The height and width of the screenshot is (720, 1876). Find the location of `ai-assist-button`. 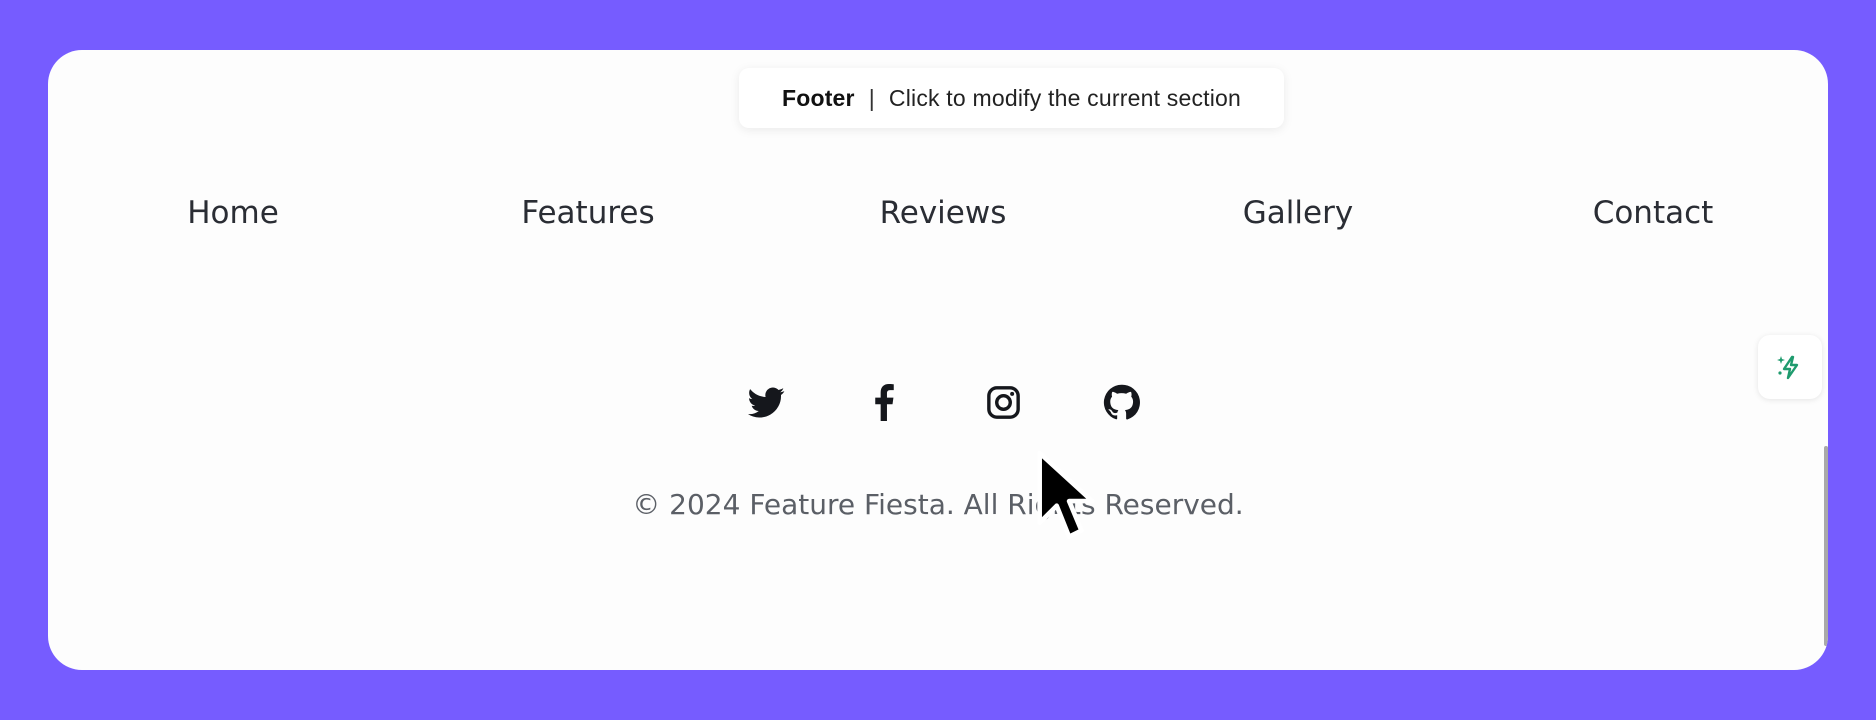

ai-assist-button is located at coordinates (1790, 367).